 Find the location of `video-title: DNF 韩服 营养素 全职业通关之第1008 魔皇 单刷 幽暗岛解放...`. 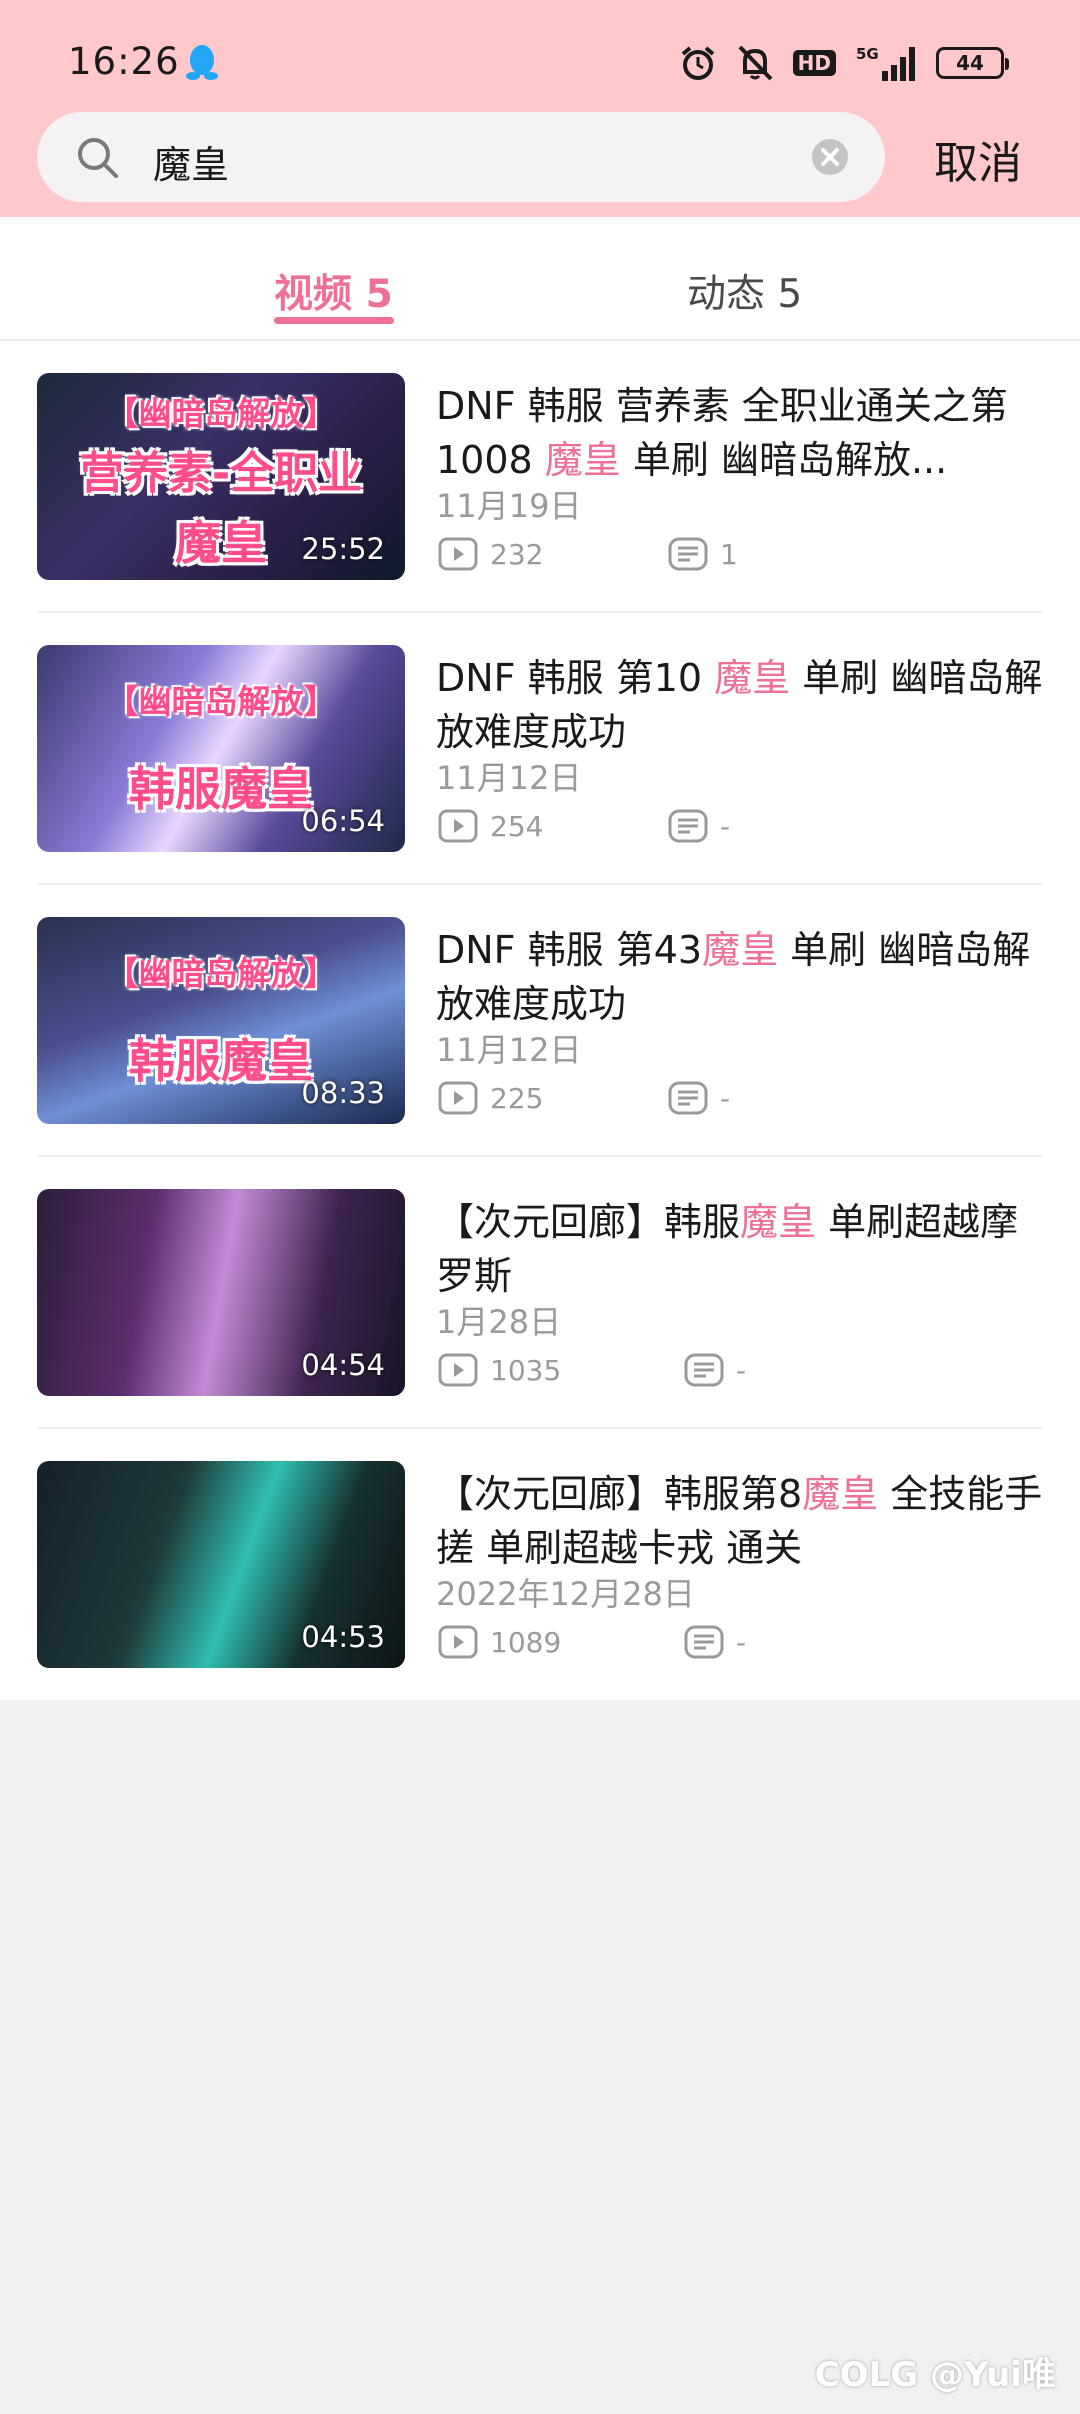

video-title: DNF 韩服 营养素 全职业通关之第1008 魔皇 单刷 幽暗岛解放... is located at coordinates (741, 433).